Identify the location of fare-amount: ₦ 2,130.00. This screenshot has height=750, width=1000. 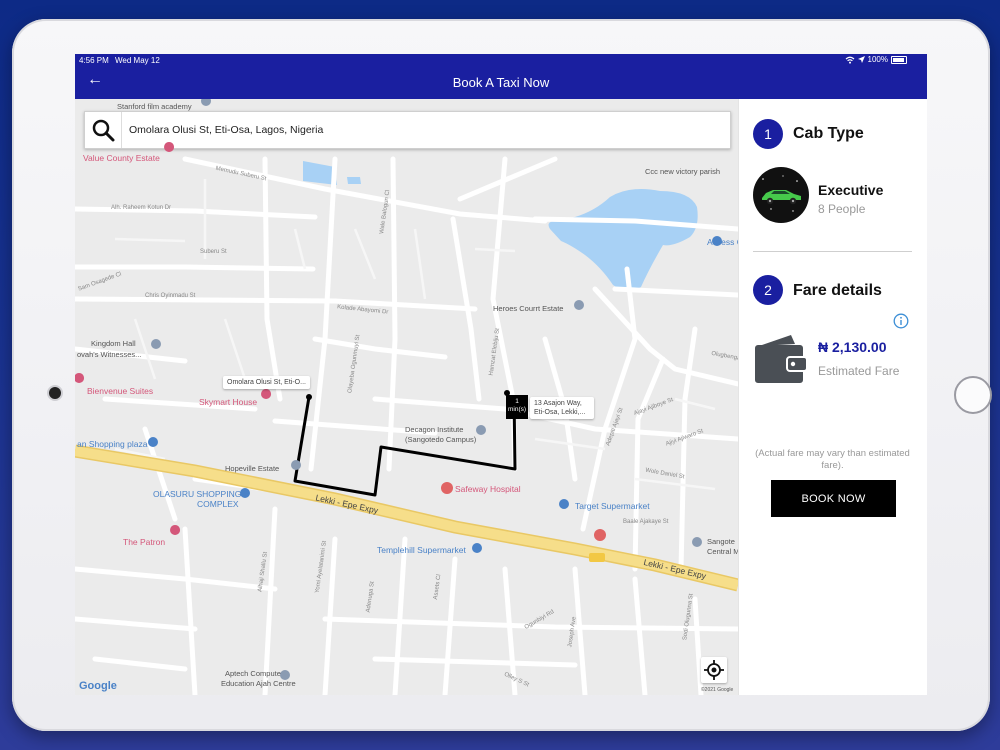
(852, 347).